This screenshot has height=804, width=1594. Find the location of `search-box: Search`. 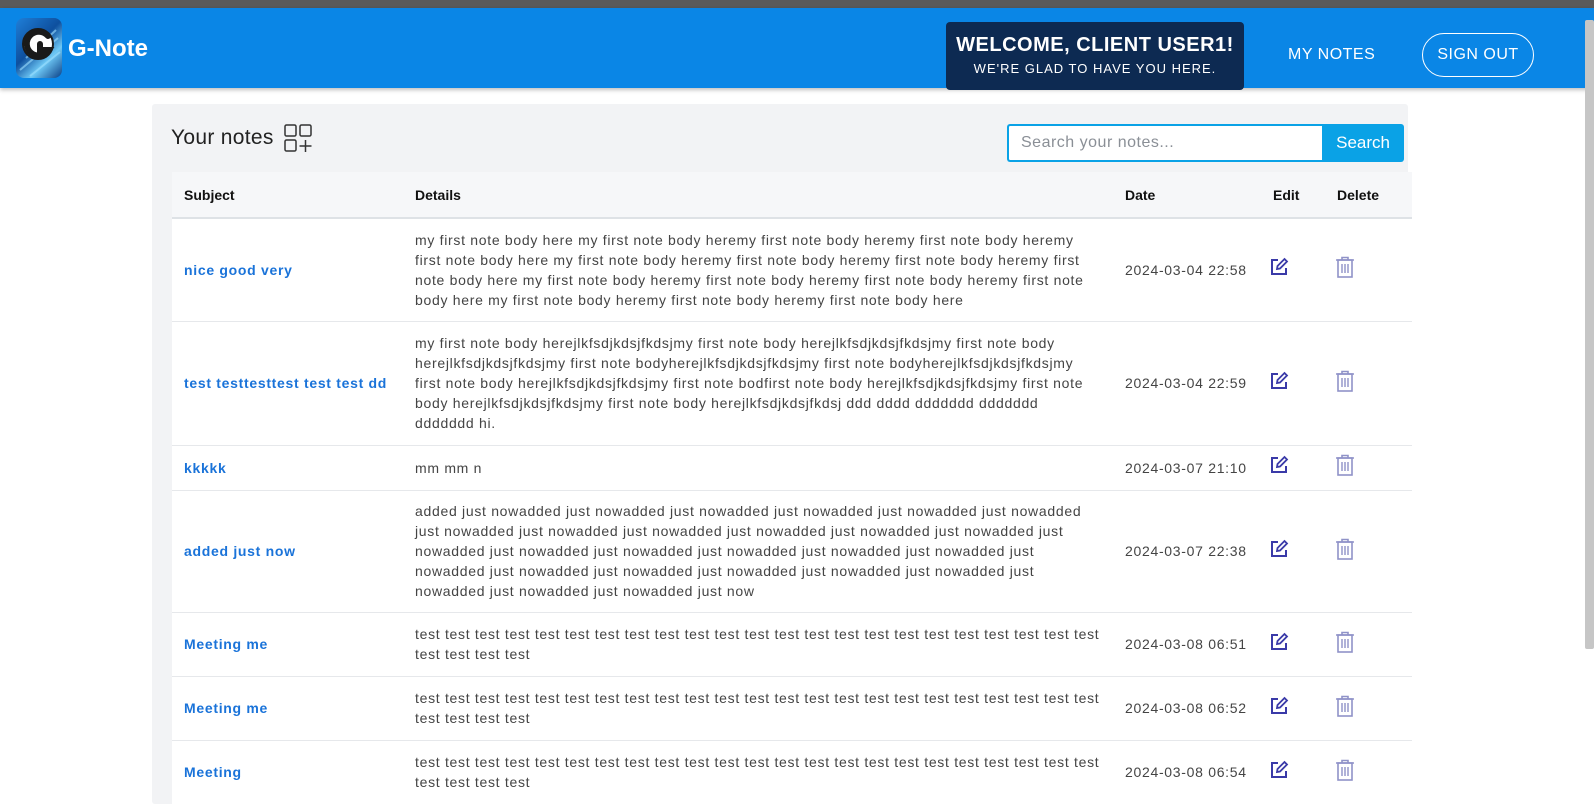

search-box: Search is located at coordinates (1205, 143).